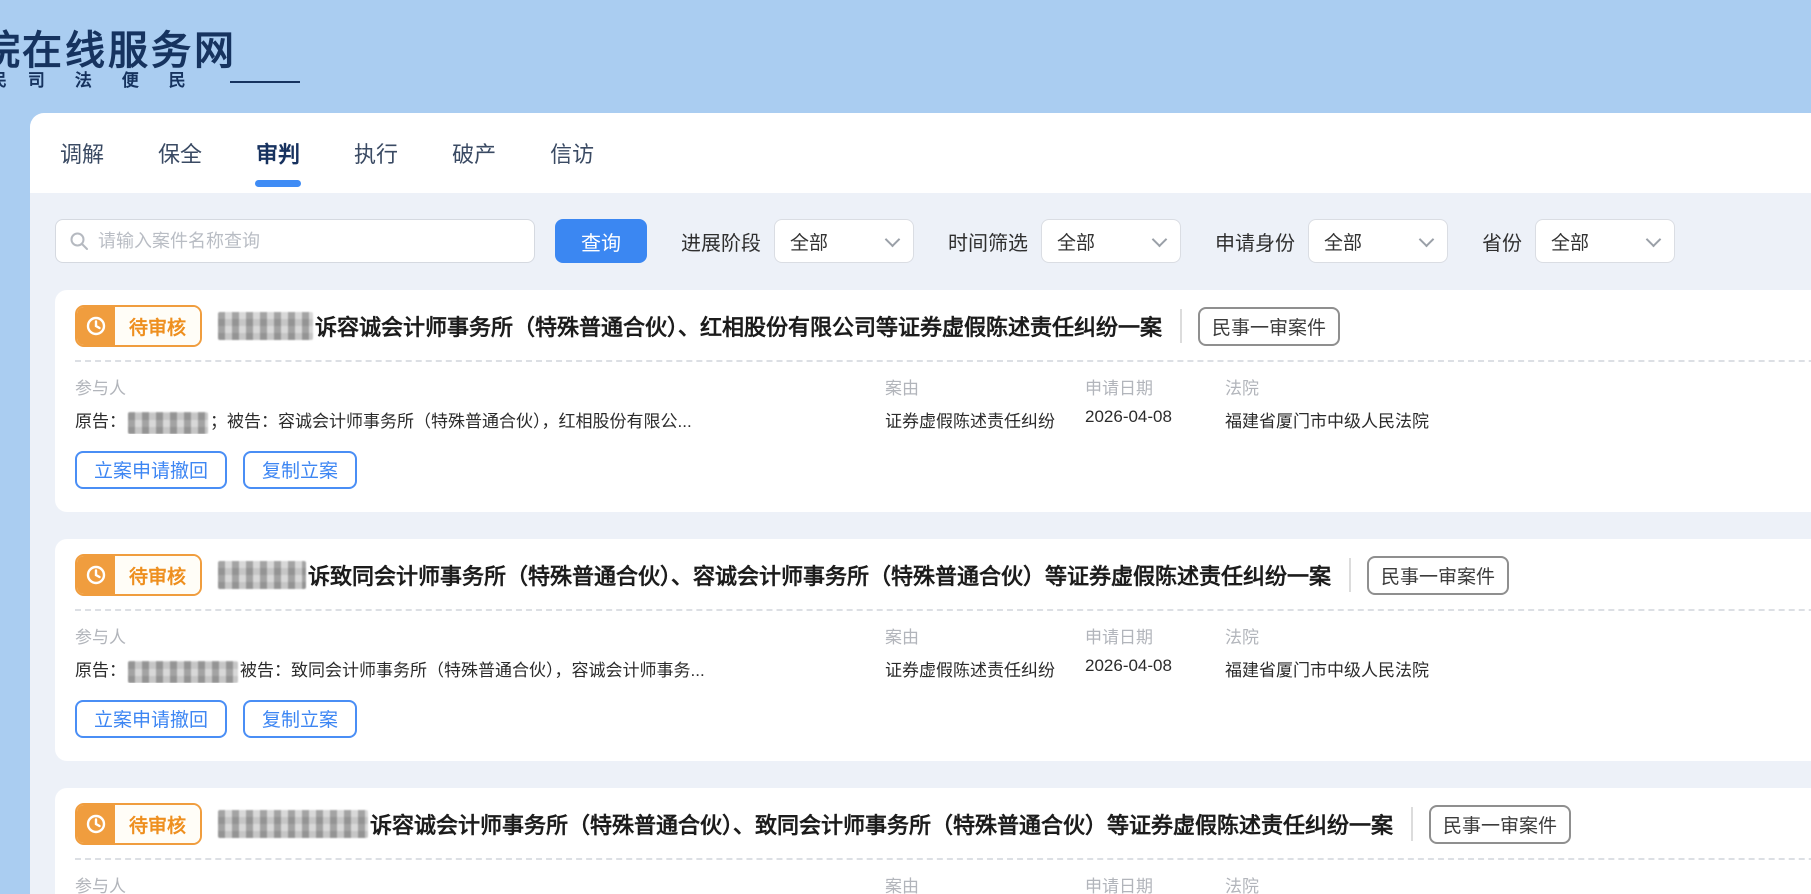 This screenshot has height=894, width=1811. I want to click on tab-petition: 信访, so click(572, 153).